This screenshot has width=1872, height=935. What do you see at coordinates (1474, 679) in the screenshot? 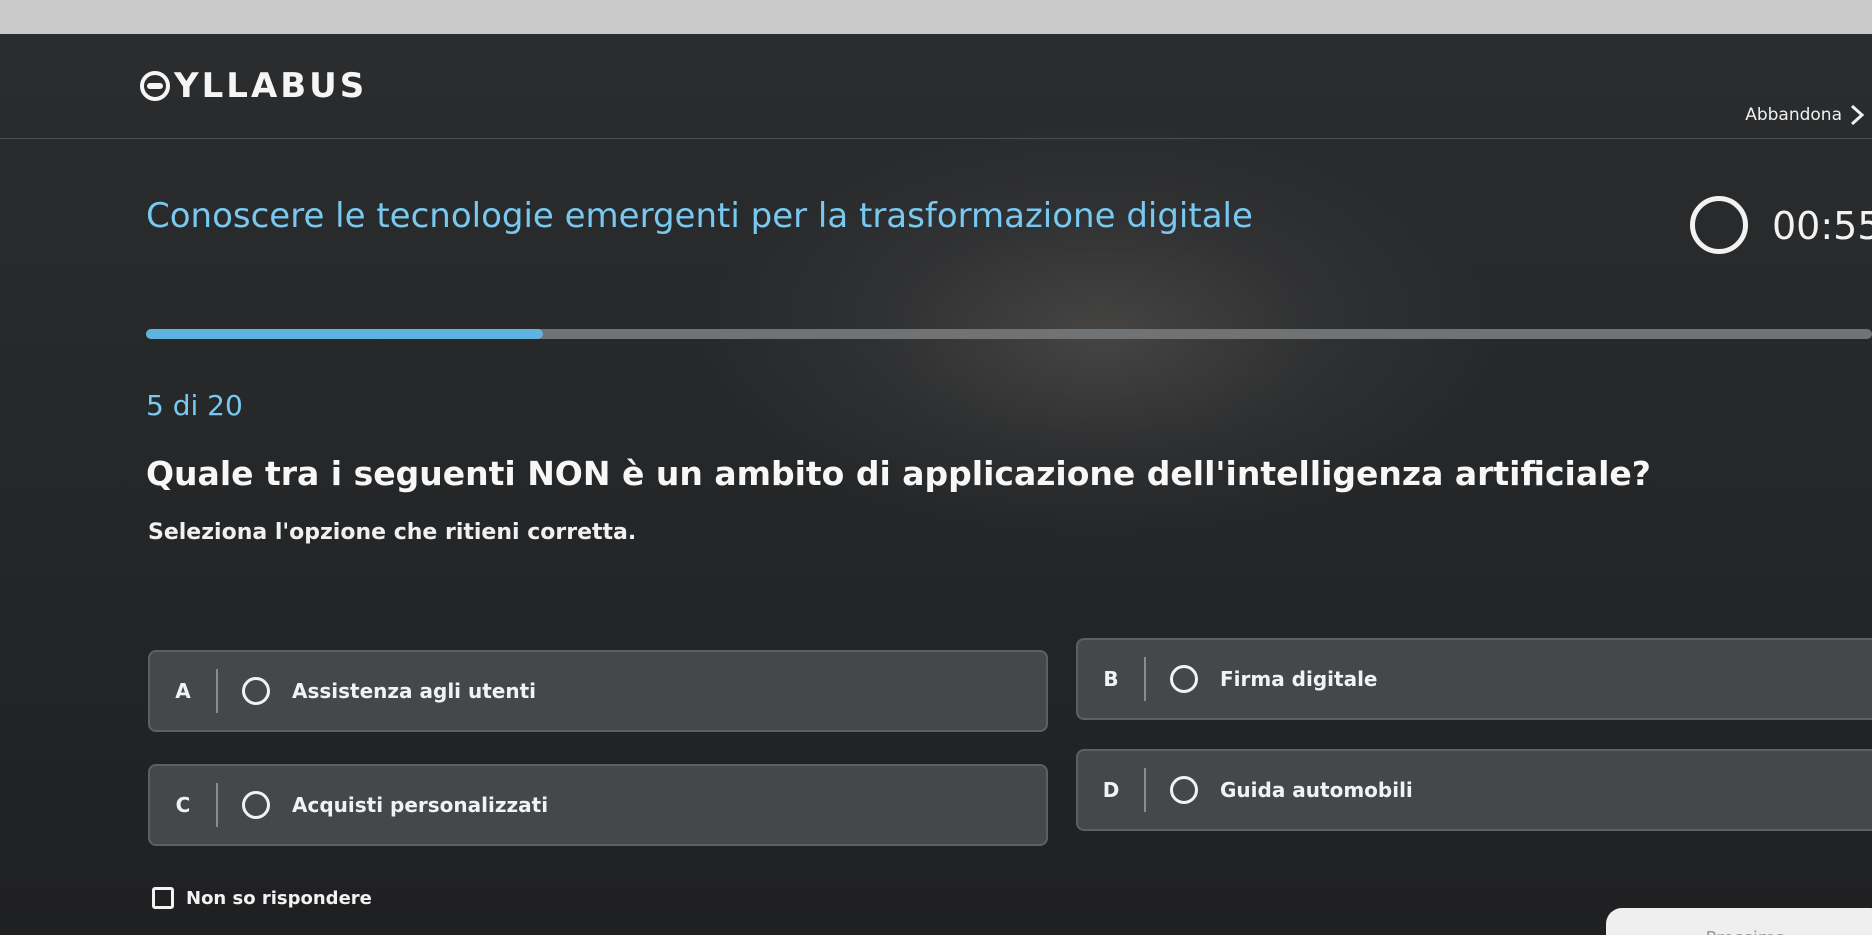
I see `answer-option-b: B Firma digitale` at bounding box center [1474, 679].